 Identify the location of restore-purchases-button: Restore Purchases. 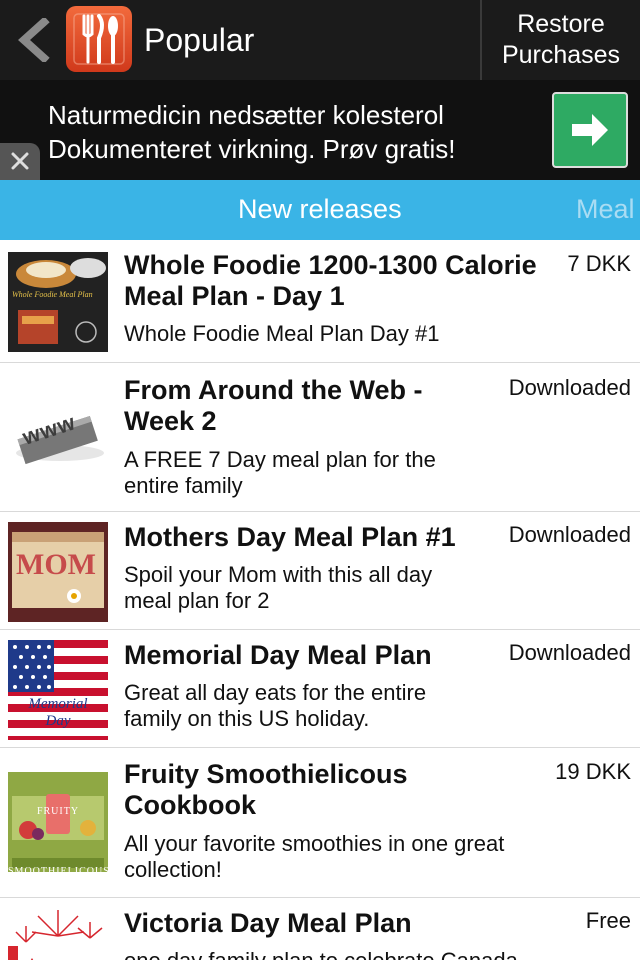
(560, 40).